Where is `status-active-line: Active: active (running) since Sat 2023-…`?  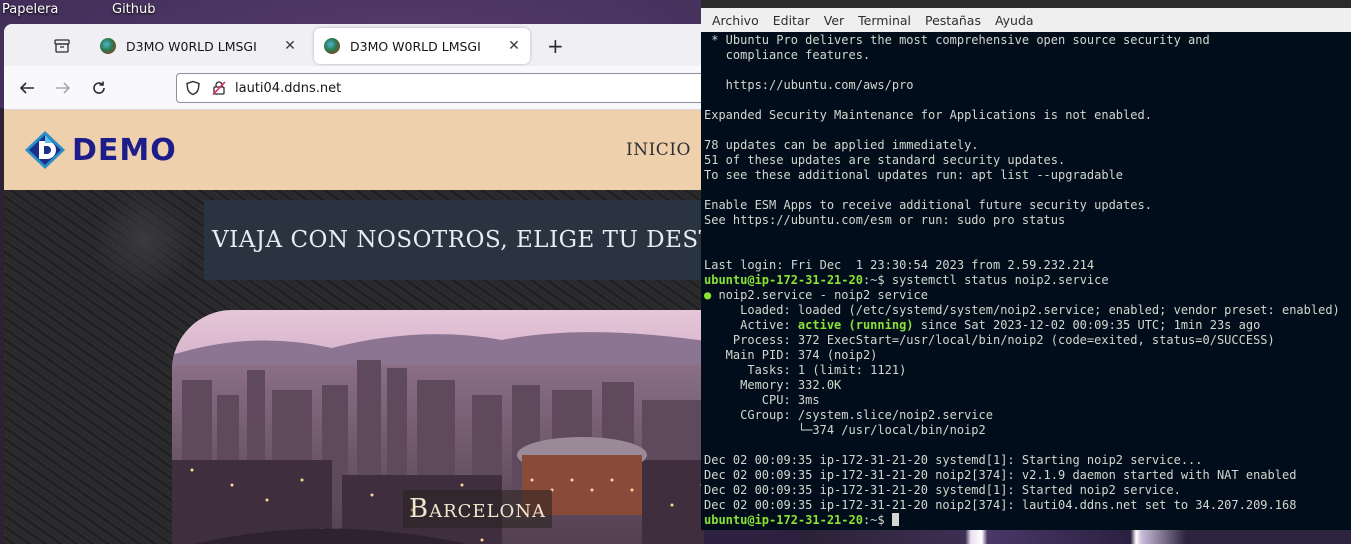
status-active-line: Active: active (running) since Sat 2023-… is located at coordinates (1027, 325).